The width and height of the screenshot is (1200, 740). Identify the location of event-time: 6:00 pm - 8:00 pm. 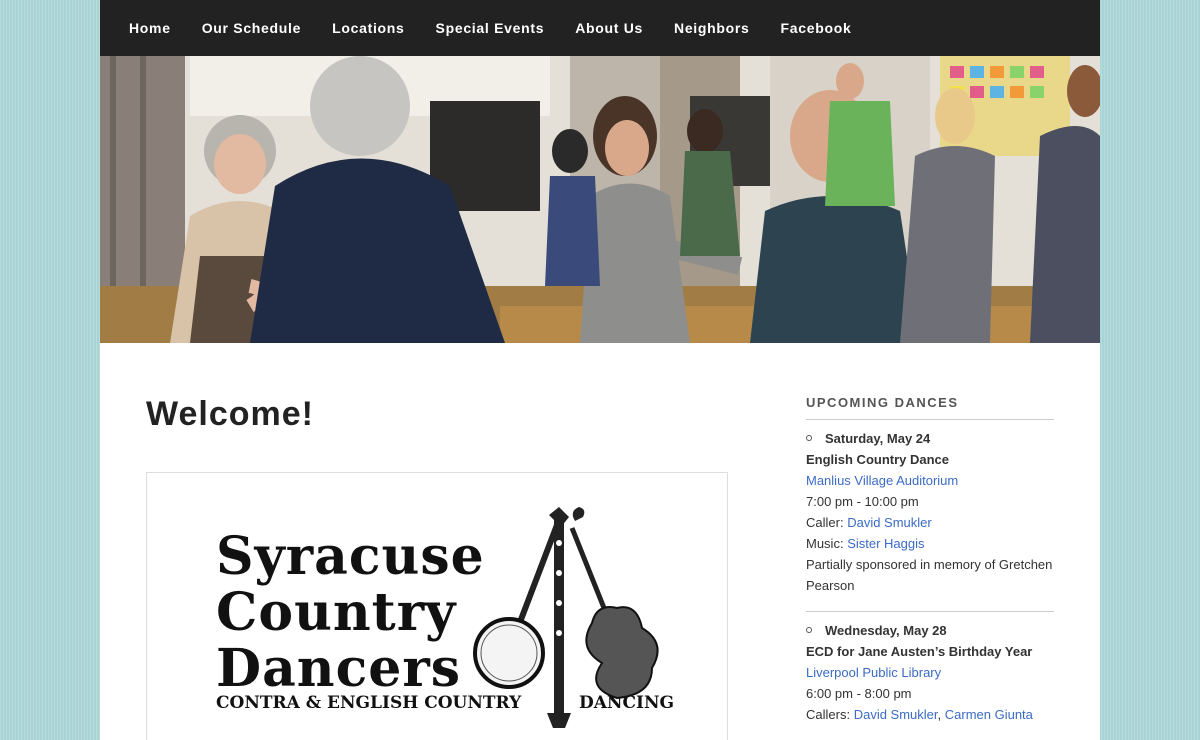
(859, 693).